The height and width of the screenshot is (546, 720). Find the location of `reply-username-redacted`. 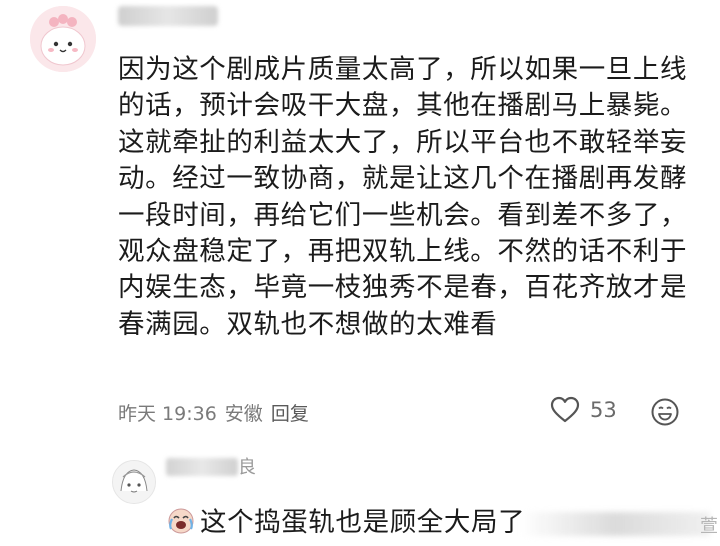

reply-username-redacted is located at coordinates (202, 467).